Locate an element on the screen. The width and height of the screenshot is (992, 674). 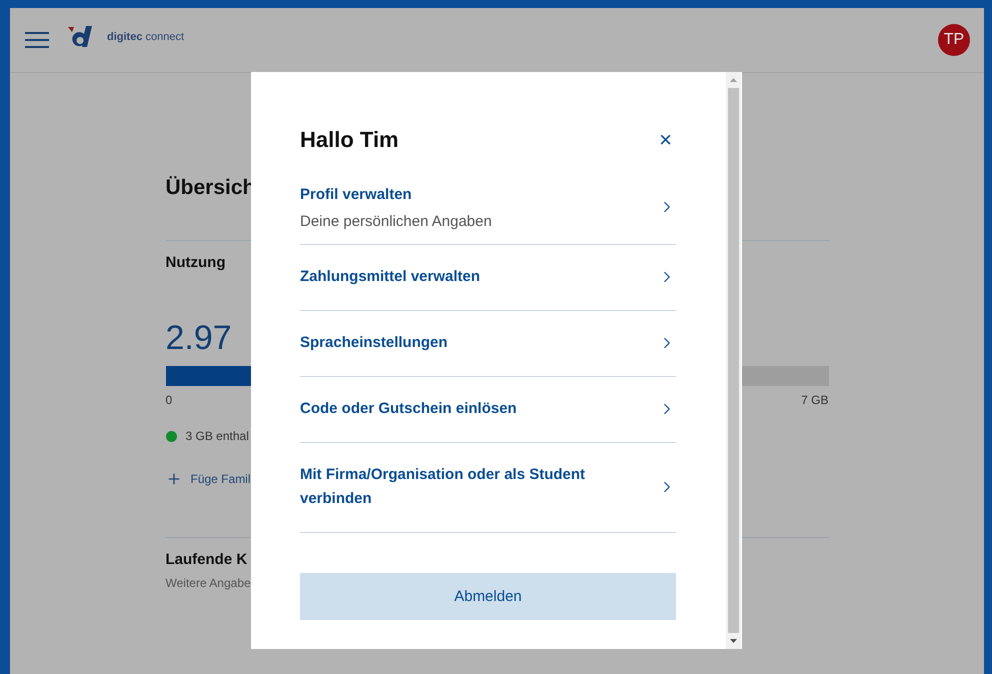
menu-item: Code oder Gutschein einlösen is located at coordinates (488, 410).